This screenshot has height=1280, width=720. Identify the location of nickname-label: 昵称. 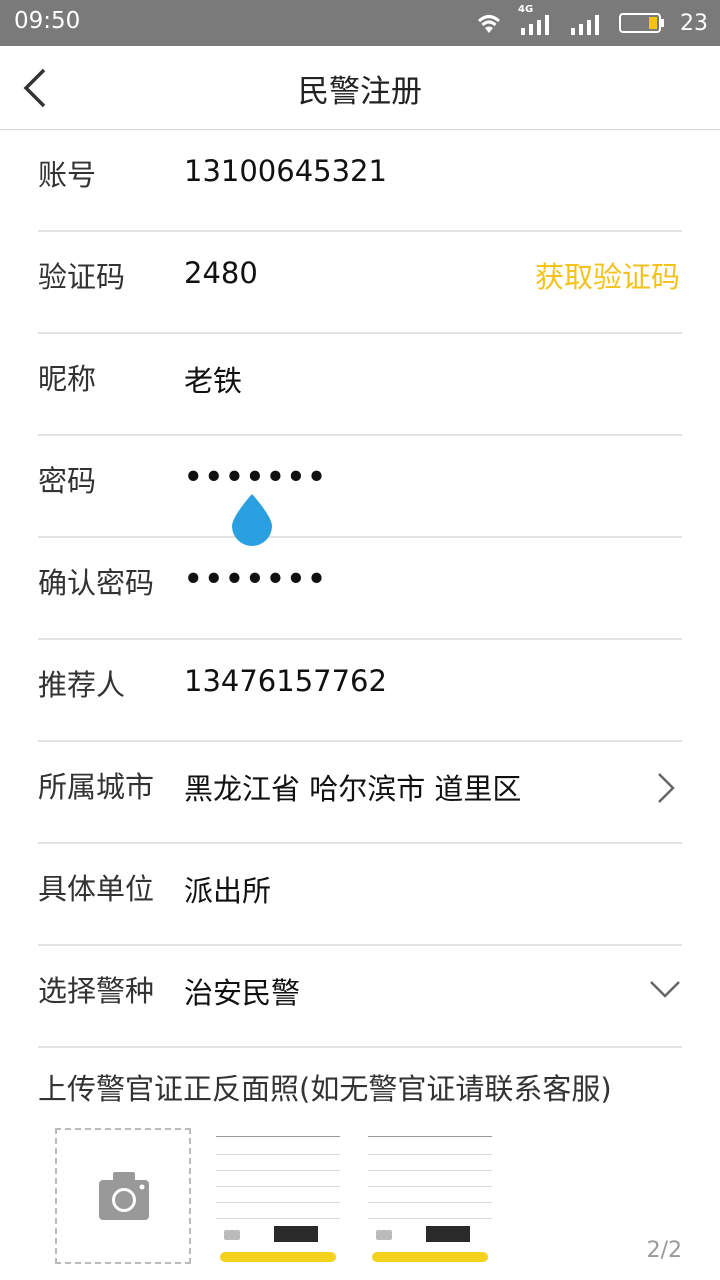
(67, 379).